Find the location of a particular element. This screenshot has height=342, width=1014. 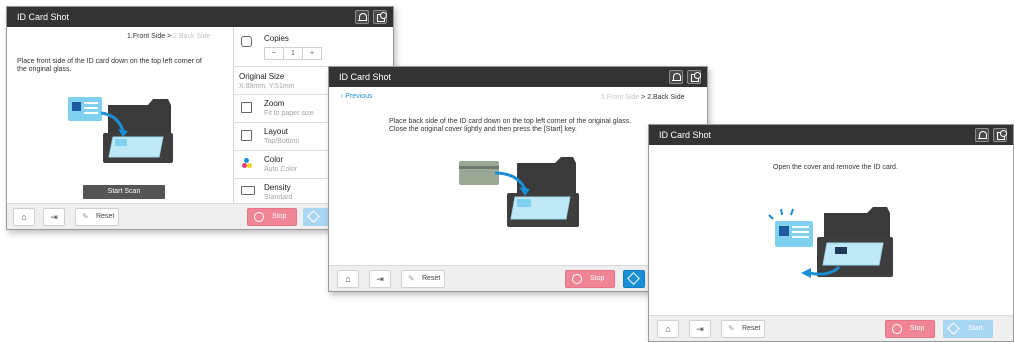

instruction-text: Open the cover and remove the ID card. is located at coordinates (835, 167).